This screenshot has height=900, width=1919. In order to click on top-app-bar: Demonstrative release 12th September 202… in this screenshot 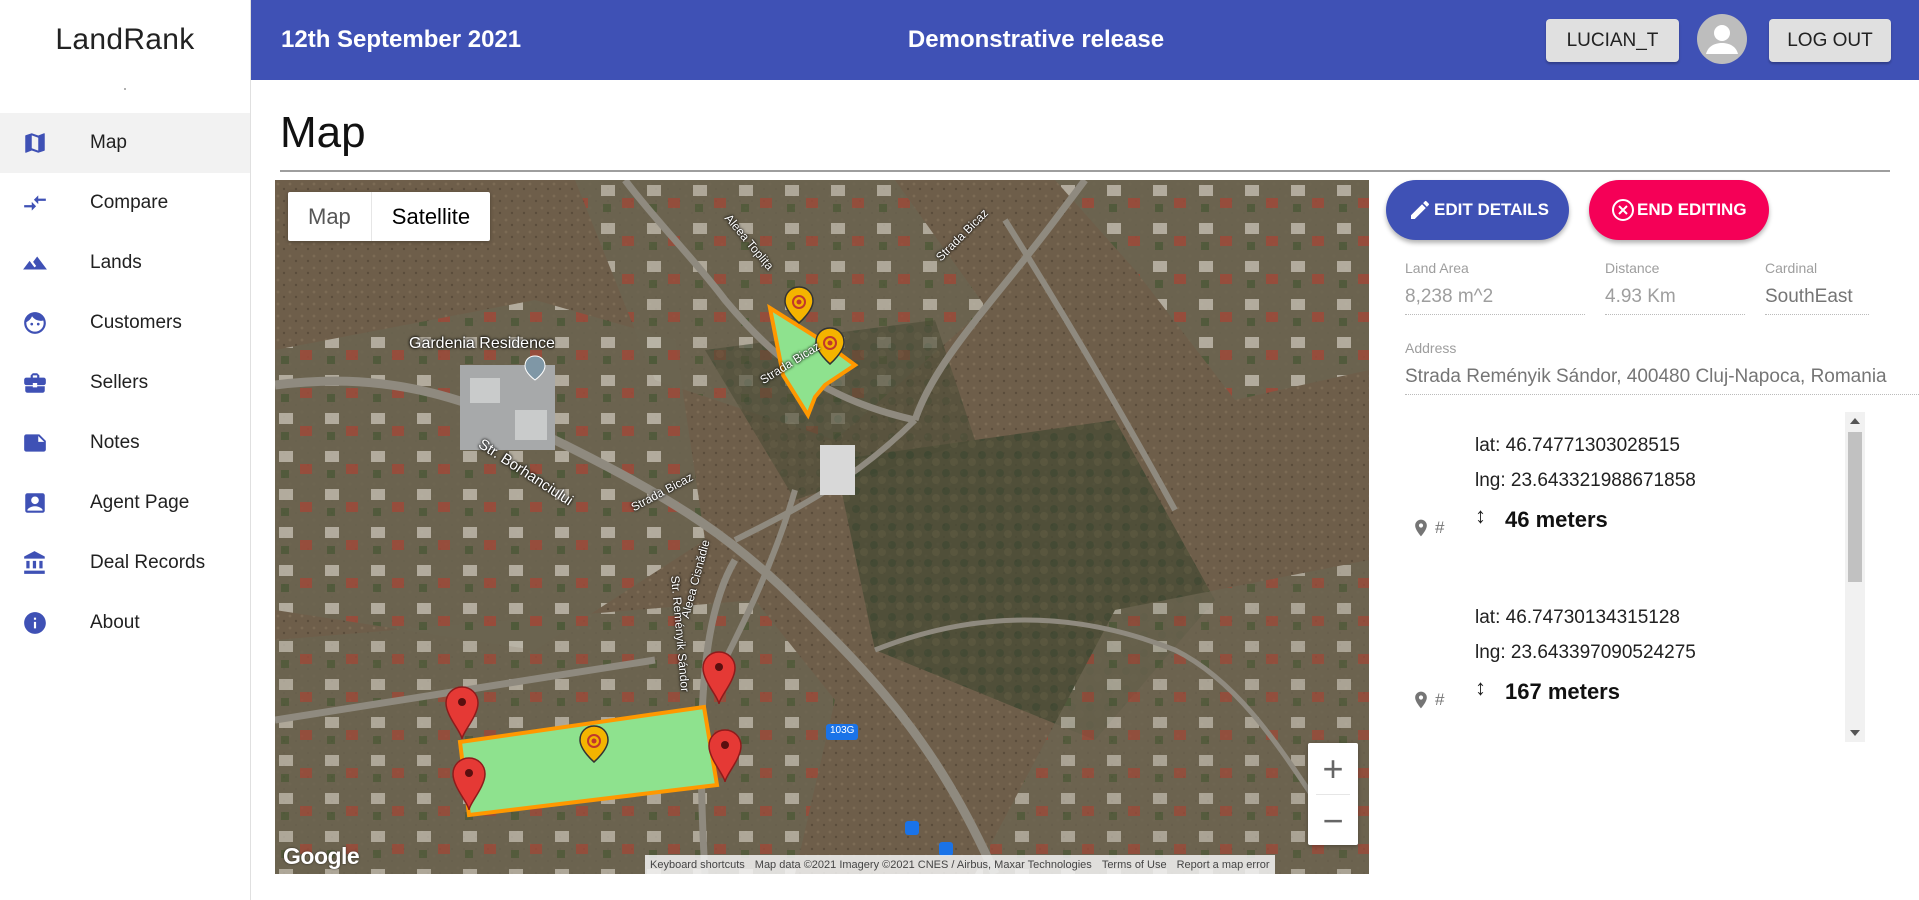, I will do `click(1085, 40)`.